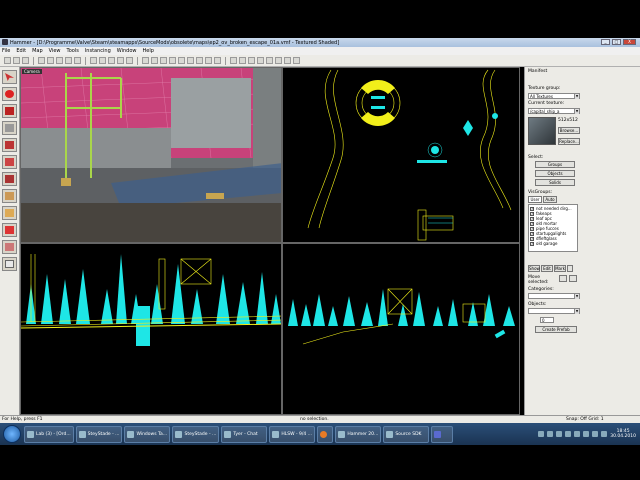  Describe the element at coordinates (251, 60) in the screenshot. I see `check-problems-icon` at that location.